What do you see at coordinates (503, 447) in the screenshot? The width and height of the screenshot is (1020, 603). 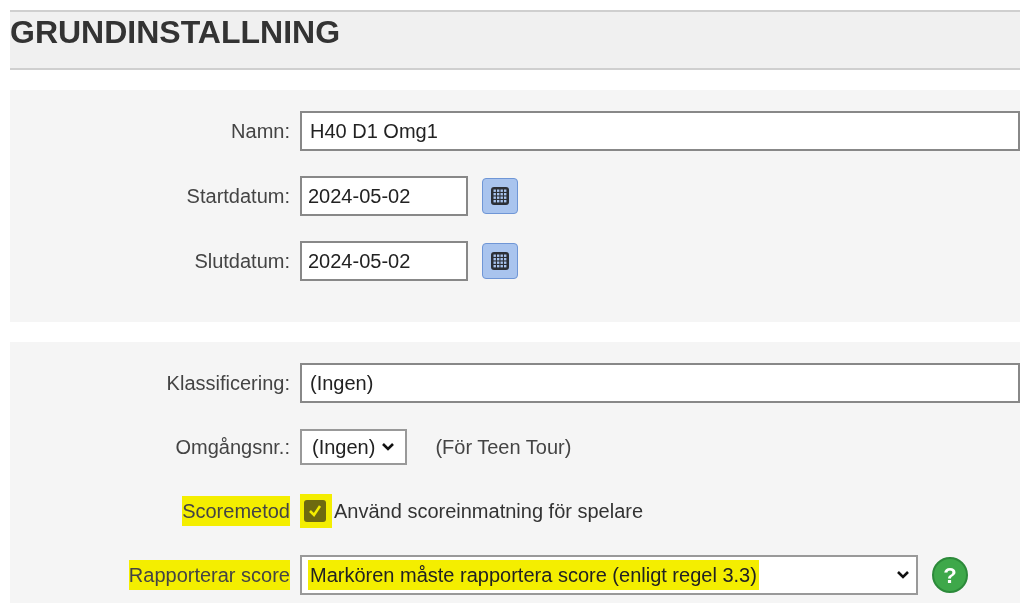 I see `hint-text: (För Teen Tour)` at bounding box center [503, 447].